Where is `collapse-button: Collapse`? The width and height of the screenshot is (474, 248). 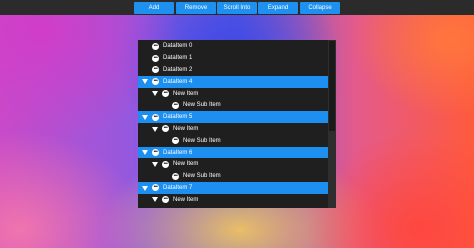
collapse-button: Collapse is located at coordinates (320, 8).